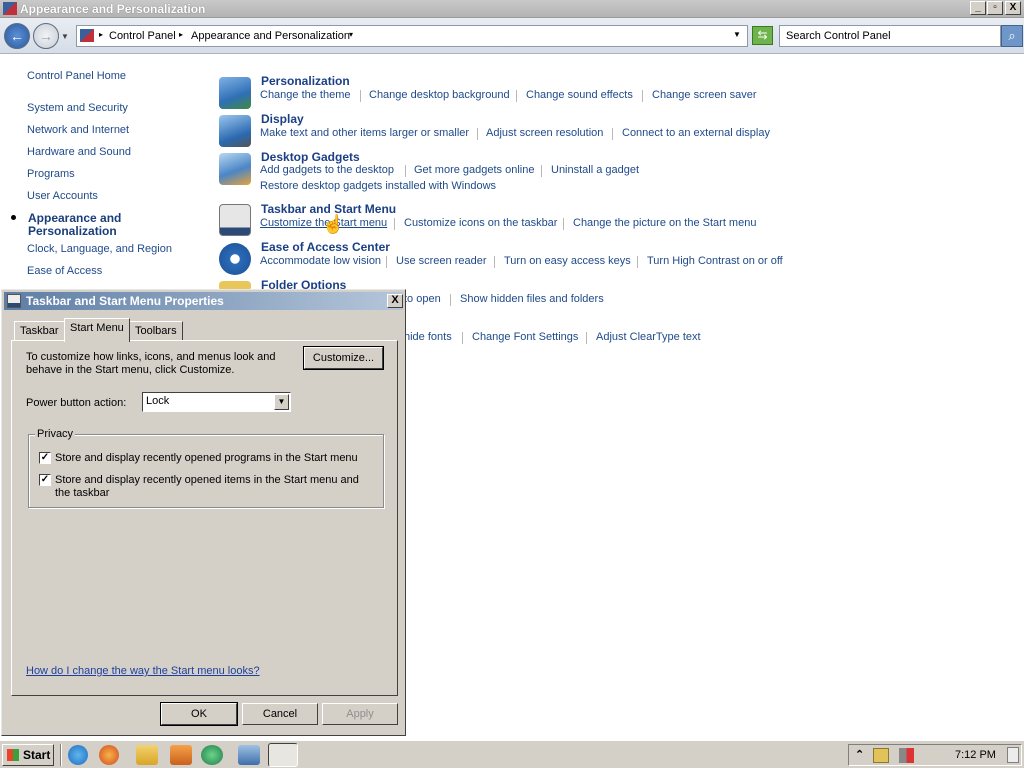  What do you see at coordinates (82, 493) in the screenshot?
I see `checkbox-recent-items-label-line2: the taskbar` at bounding box center [82, 493].